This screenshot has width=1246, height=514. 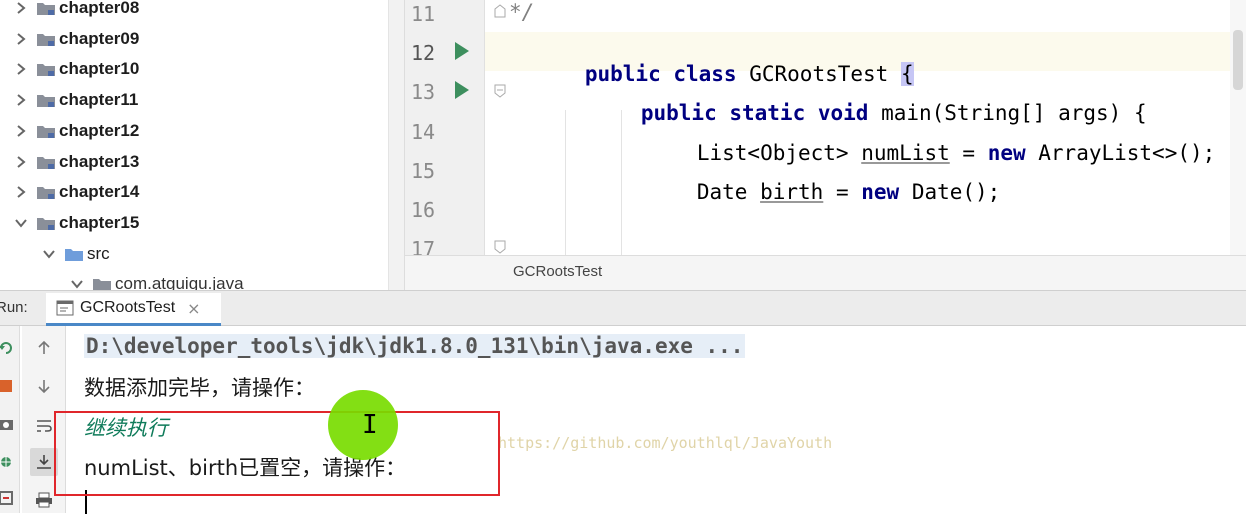 What do you see at coordinates (99, 130) in the screenshot?
I see `tree-item-label: chapter12` at bounding box center [99, 130].